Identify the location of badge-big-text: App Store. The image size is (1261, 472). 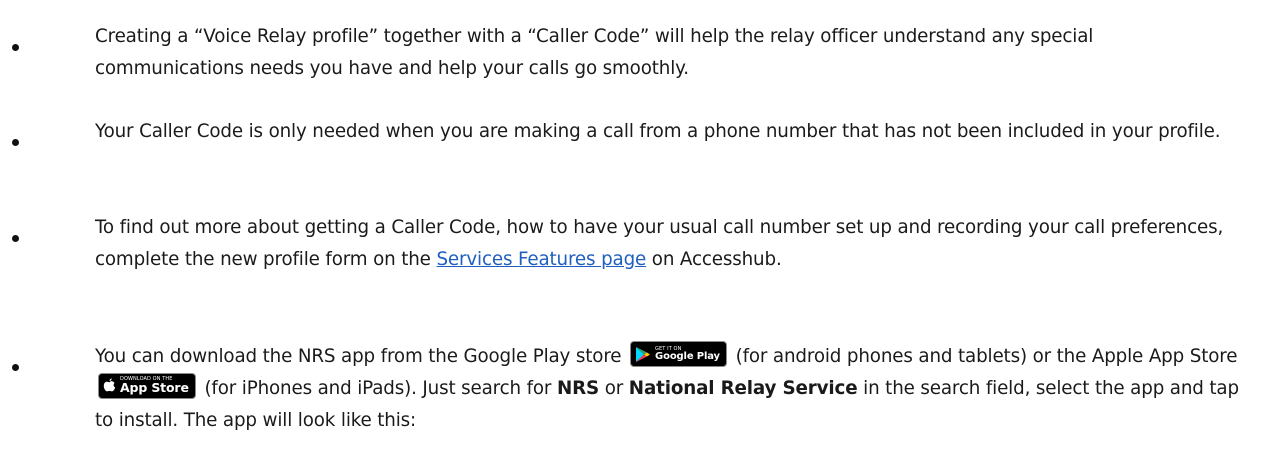
(154, 388).